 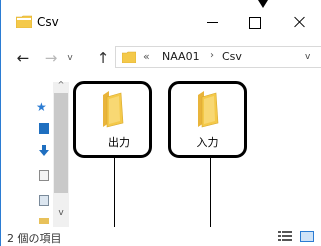 What do you see at coordinates (161, 236) in the screenshot?
I see `status-bar: 2 個の項目` at bounding box center [161, 236].